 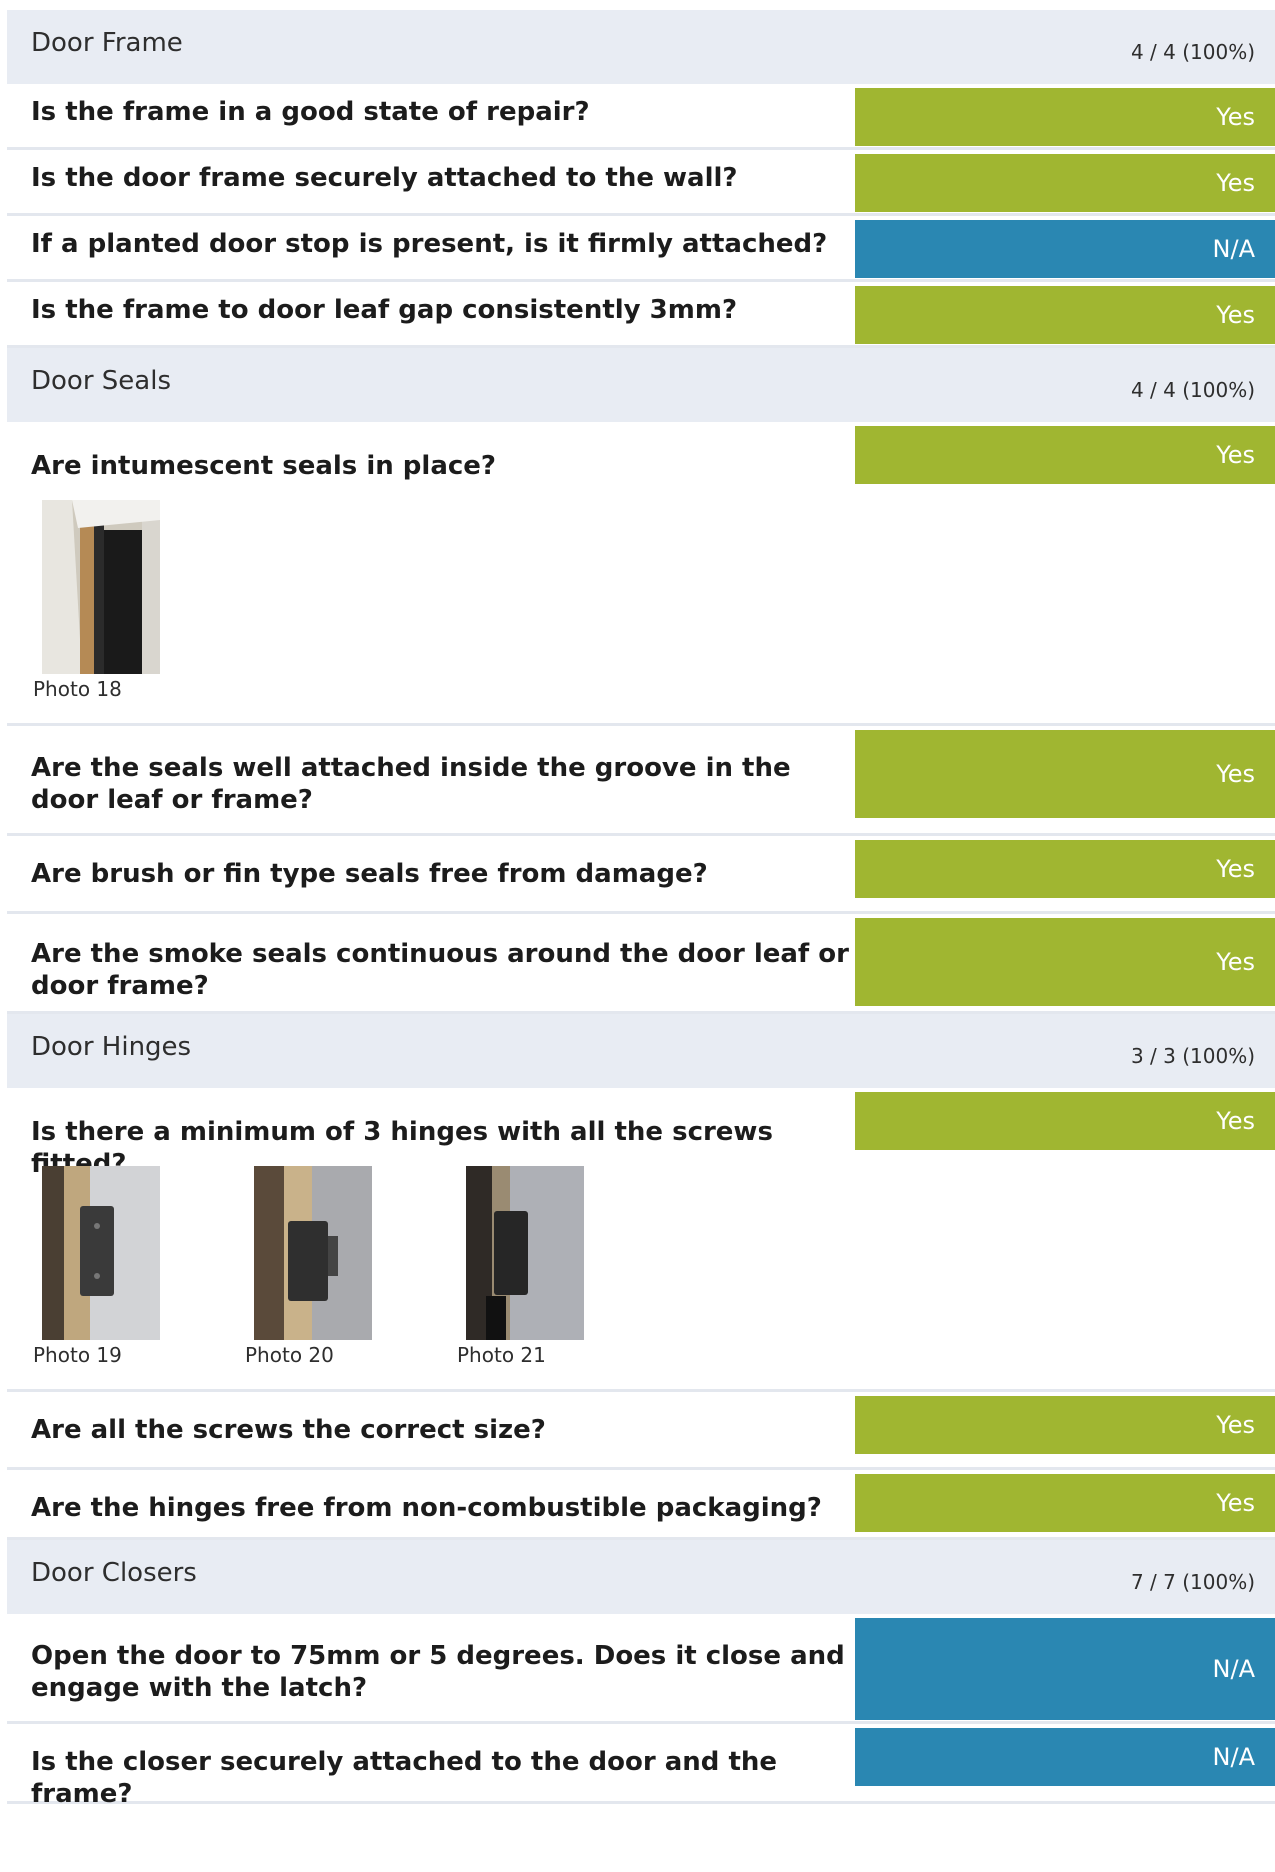 What do you see at coordinates (289, 1355) in the screenshot?
I see `photo-label: Photo 20` at bounding box center [289, 1355].